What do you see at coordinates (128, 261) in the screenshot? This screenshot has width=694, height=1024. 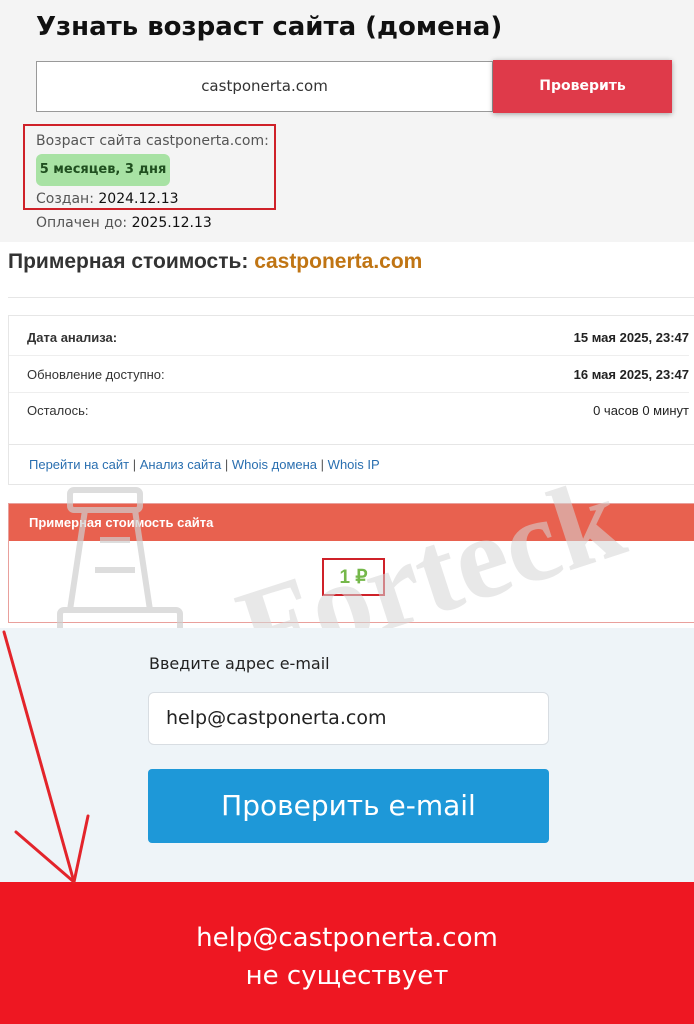 I see `cost-title-prefix: Примерная стоимость:` at bounding box center [128, 261].